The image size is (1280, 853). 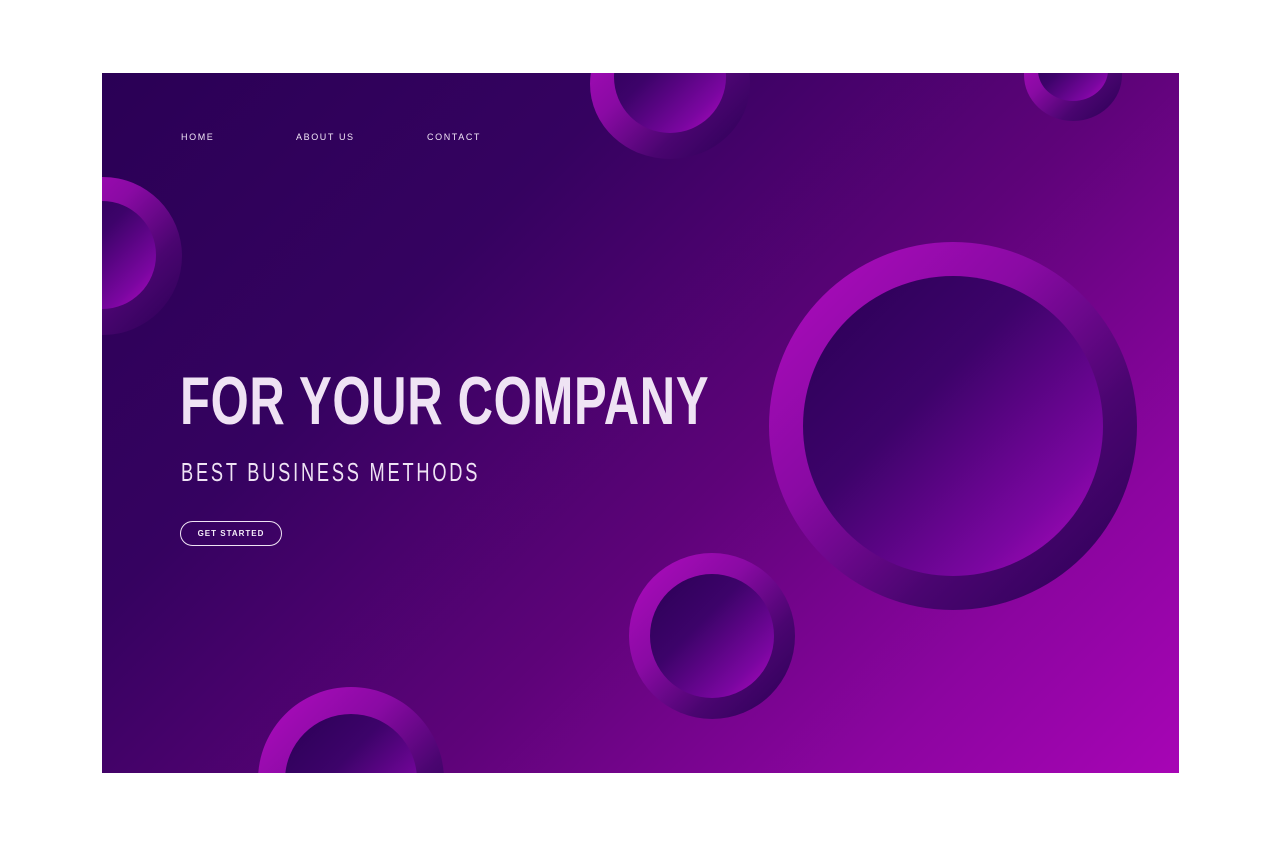 What do you see at coordinates (454, 137) in the screenshot?
I see `nav-item-contact: CONTACT` at bounding box center [454, 137].